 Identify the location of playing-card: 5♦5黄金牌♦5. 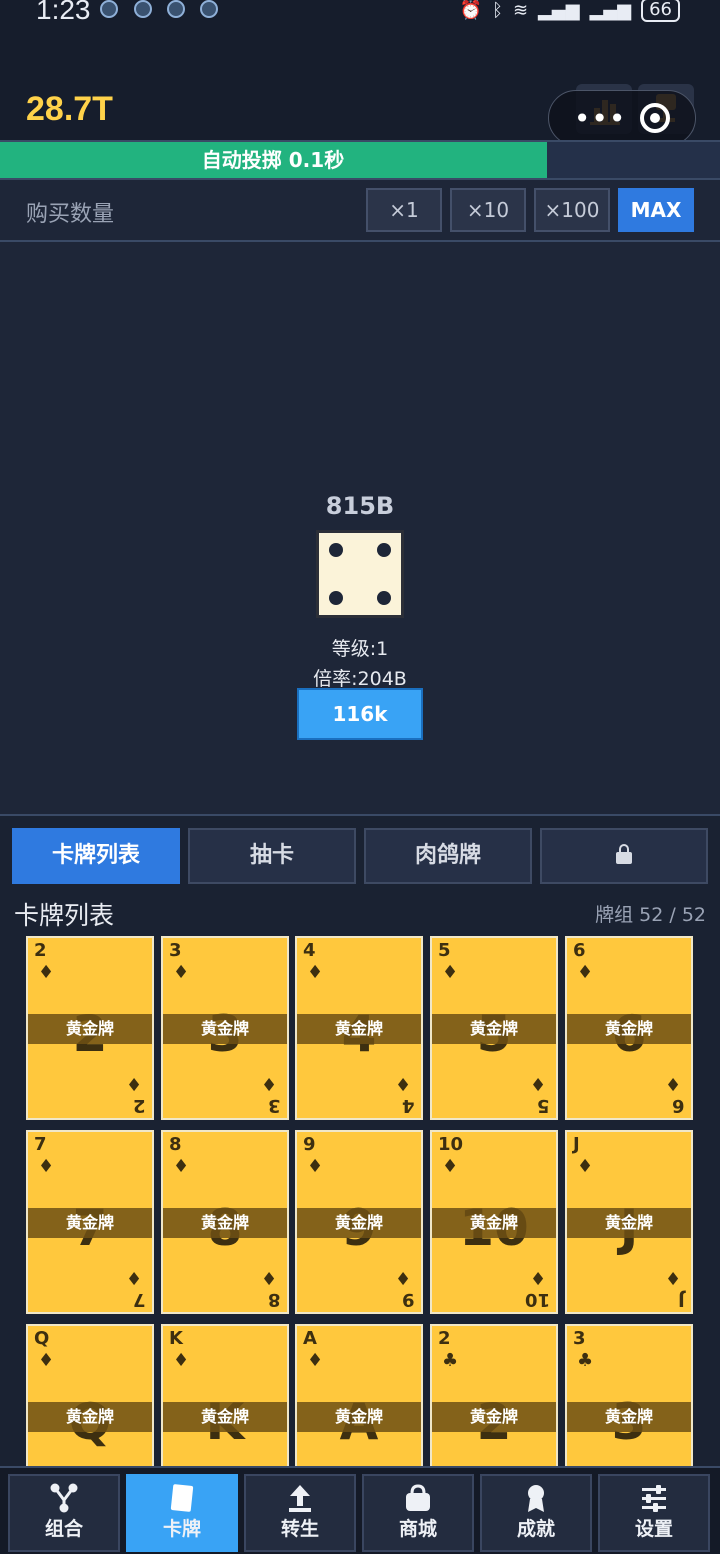
(494, 1028).